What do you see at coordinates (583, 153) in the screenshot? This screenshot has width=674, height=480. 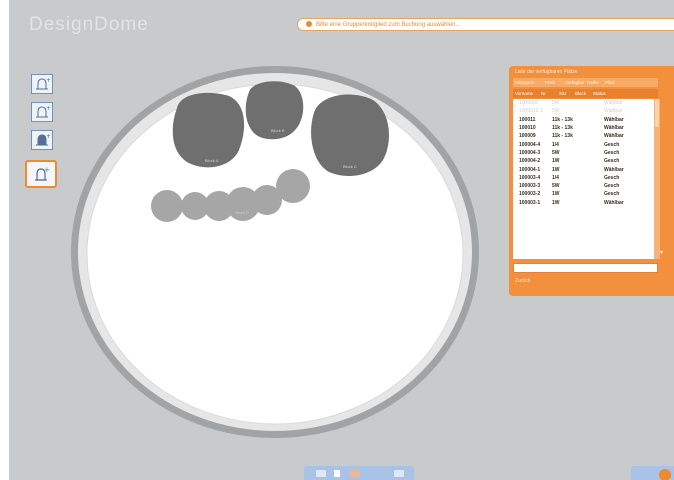 I see `list-item: 100004-3 5W Gesch` at bounding box center [583, 153].